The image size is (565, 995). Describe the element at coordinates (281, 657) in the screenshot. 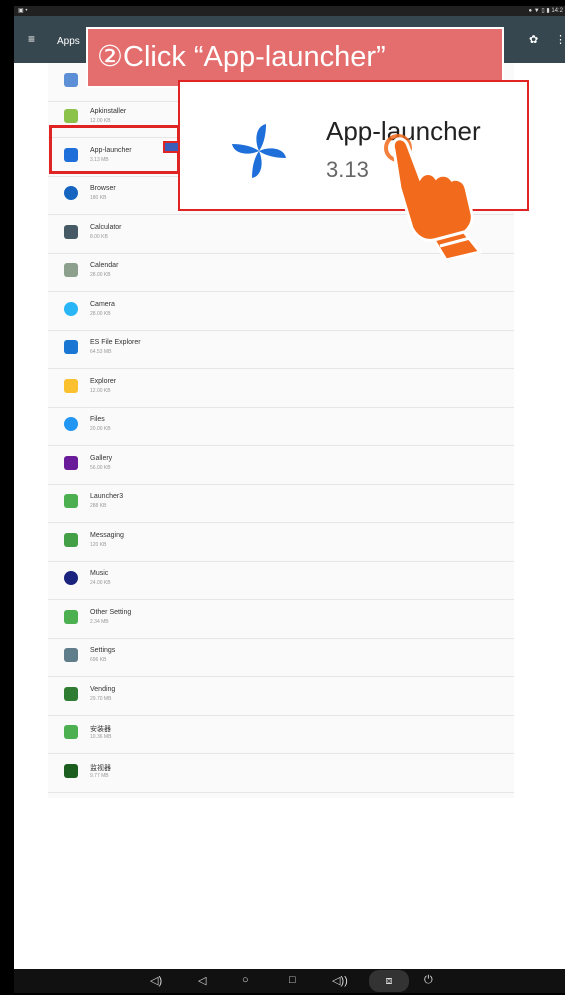

I see `list-item: Settings 696 KB` at that location.